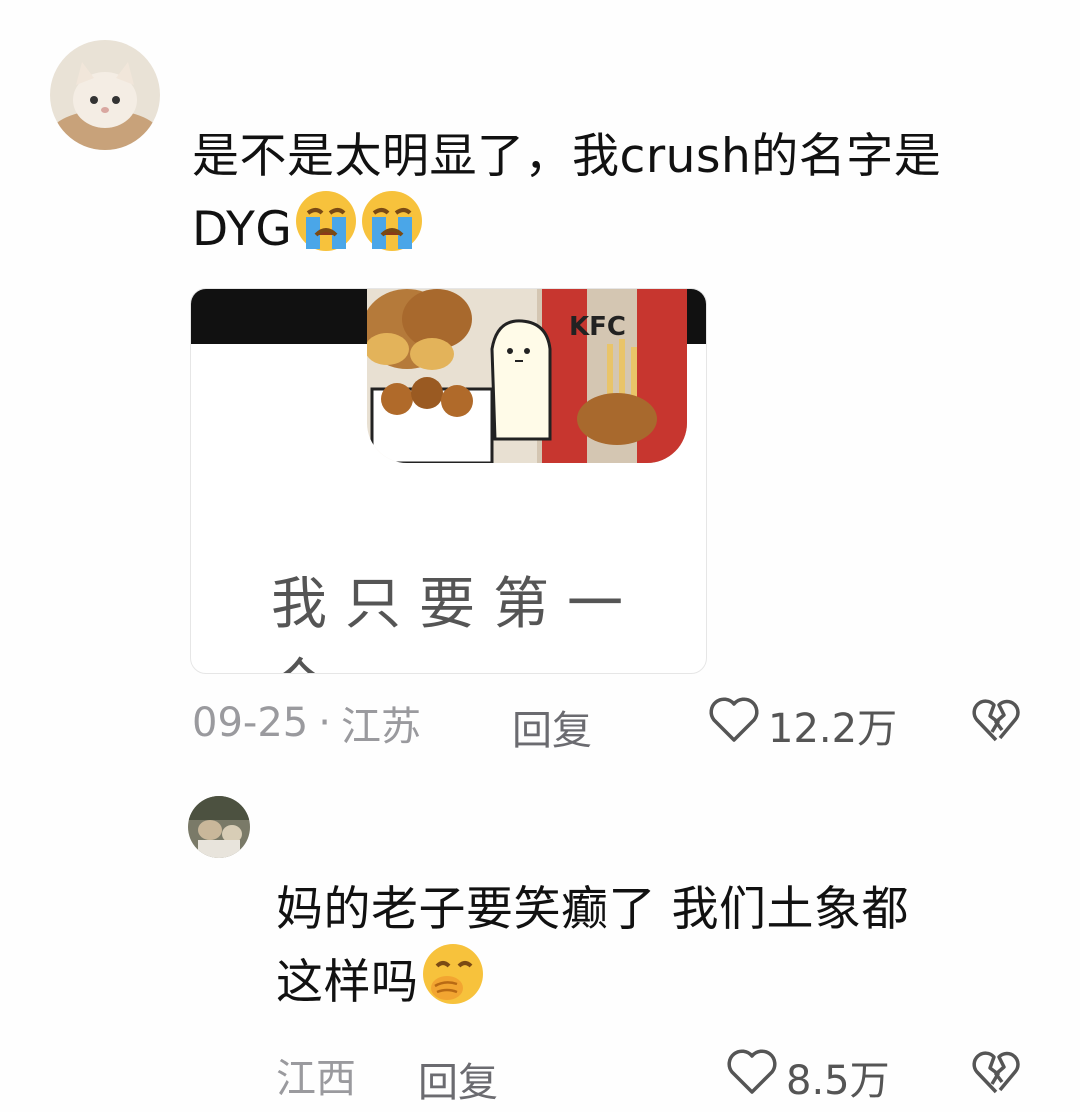 Image resolution: width=1080 pixels, height=1112 pixels. What do you see at coordinates (380, 727) in the screenshot?
I see `comment-location: 江苏` at bounding box center [380, 727].